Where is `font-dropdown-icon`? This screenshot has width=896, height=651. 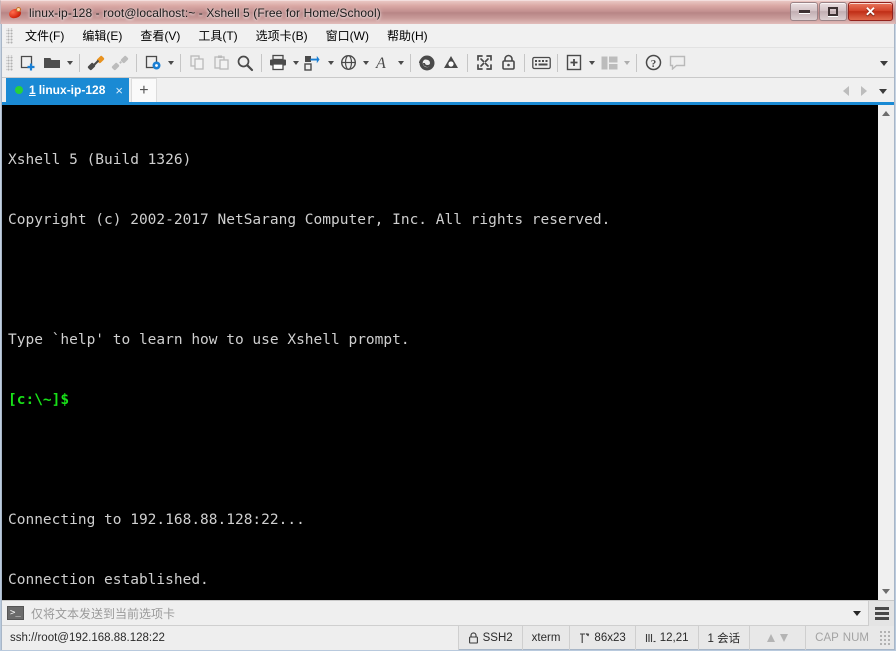
font-dropdown-icon is located at coordinates (400, 63).